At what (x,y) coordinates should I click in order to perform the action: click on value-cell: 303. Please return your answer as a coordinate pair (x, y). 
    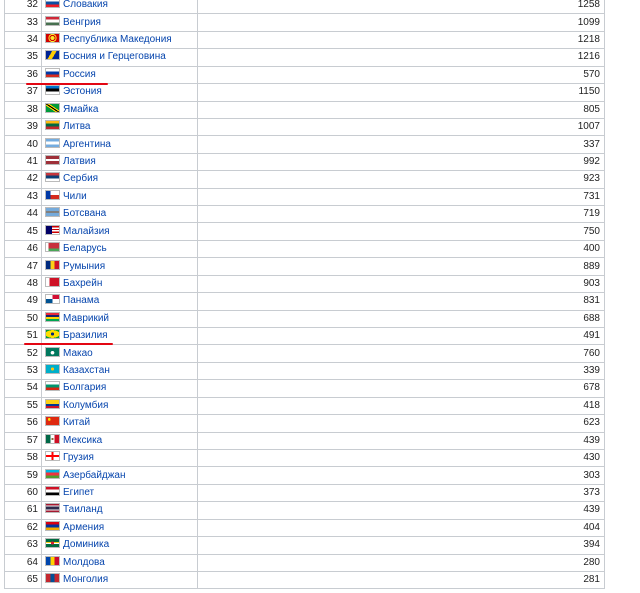
    Looking at the image, I should click on (401, 475).